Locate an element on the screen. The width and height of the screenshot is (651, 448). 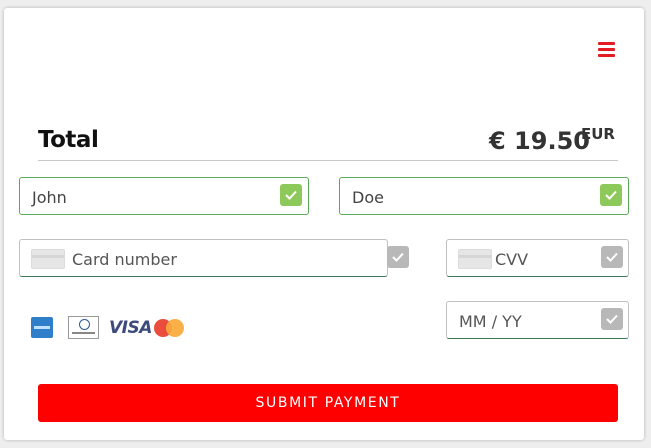
card-number-field: Card number is located at coordinates (214, 258).